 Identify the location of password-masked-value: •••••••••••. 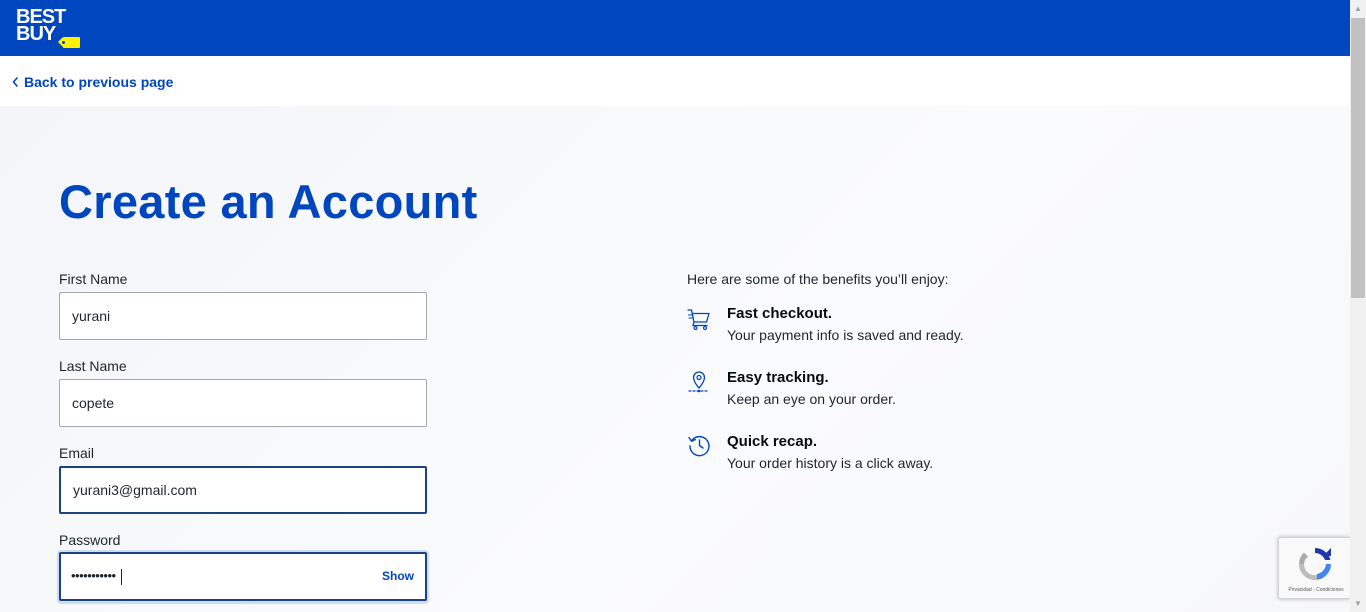
(93, 575).